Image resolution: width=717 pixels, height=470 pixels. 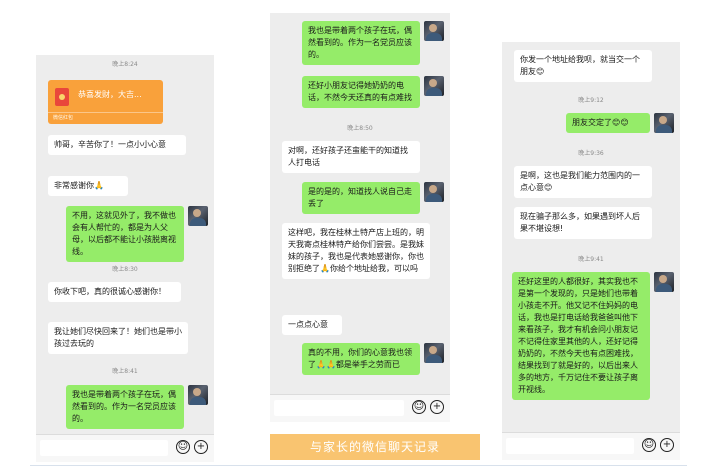 I want to click on timestamp: 晚上8:24, so click(x=125, y=64).